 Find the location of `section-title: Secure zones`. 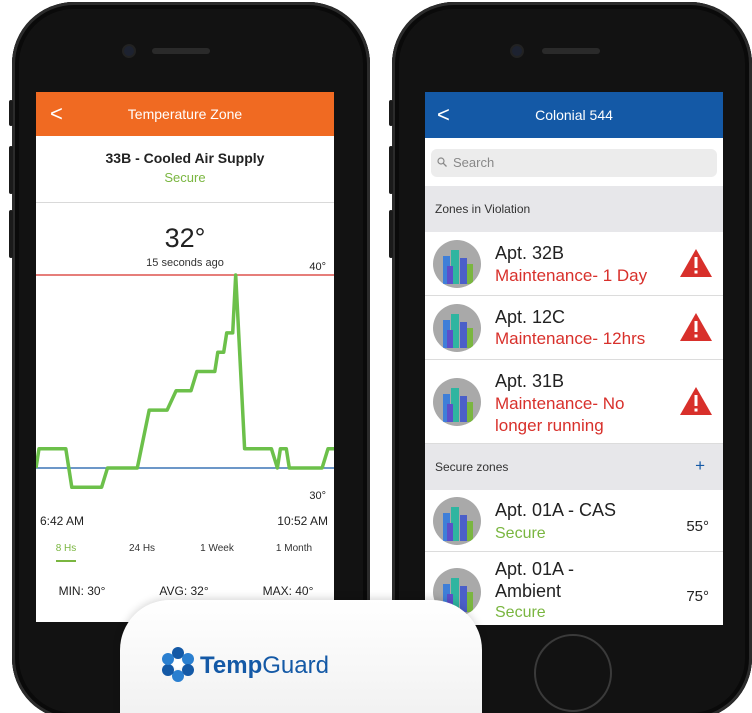

section-title: Secure zones is located at coordinates (472, 467).